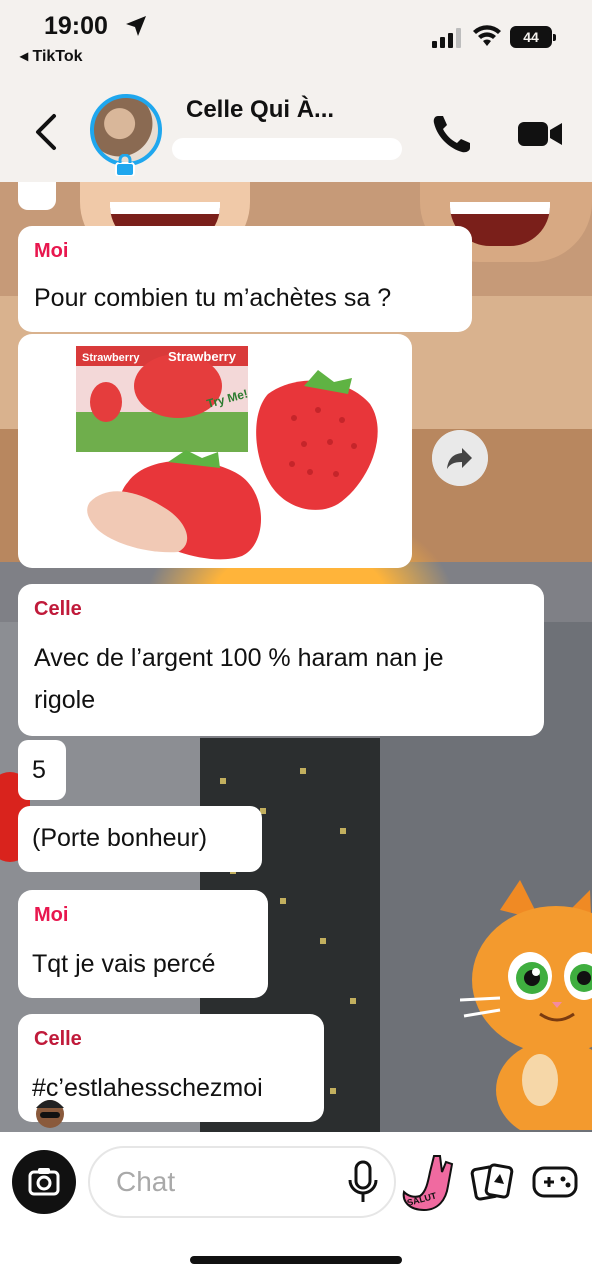 Image resolution: width=592 pixels, height=1280 pixels. I want to click on bitmoji-avatar, so click(50, 1114).